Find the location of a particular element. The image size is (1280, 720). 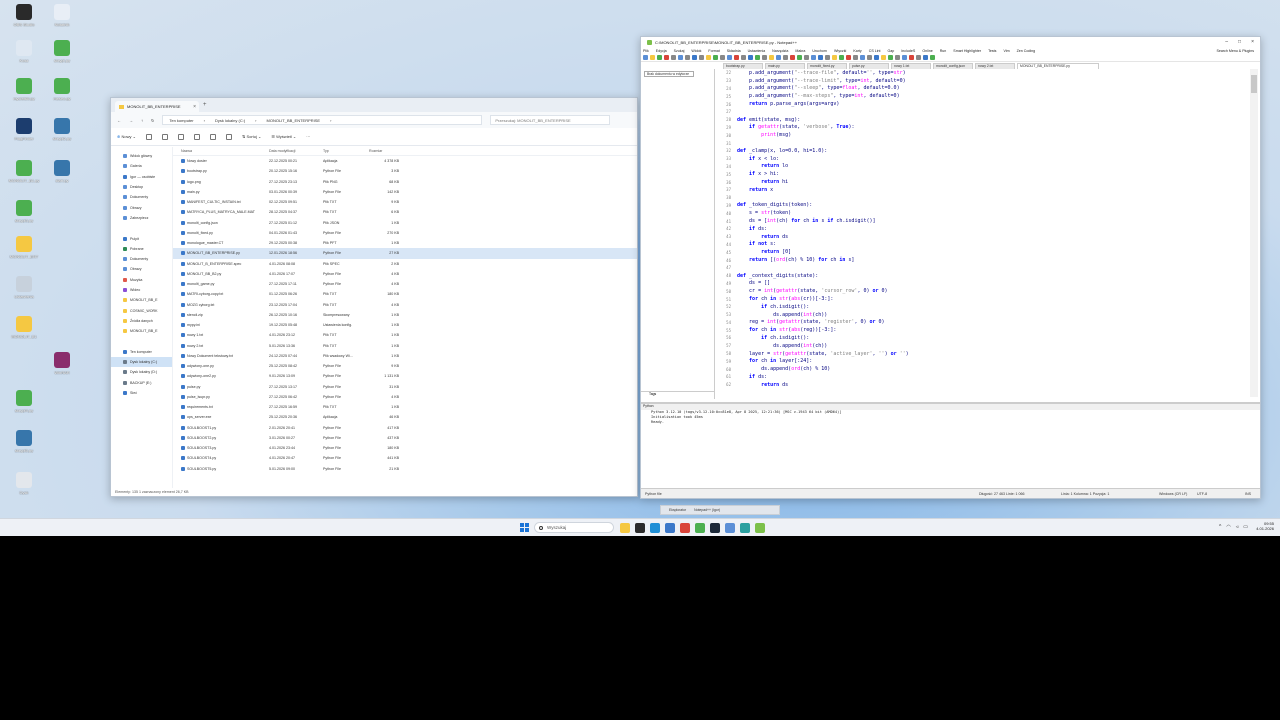

code-line: 32 def _clamp(x, lo=0.0, hi=1.0): is located at coordinates (982, 151).